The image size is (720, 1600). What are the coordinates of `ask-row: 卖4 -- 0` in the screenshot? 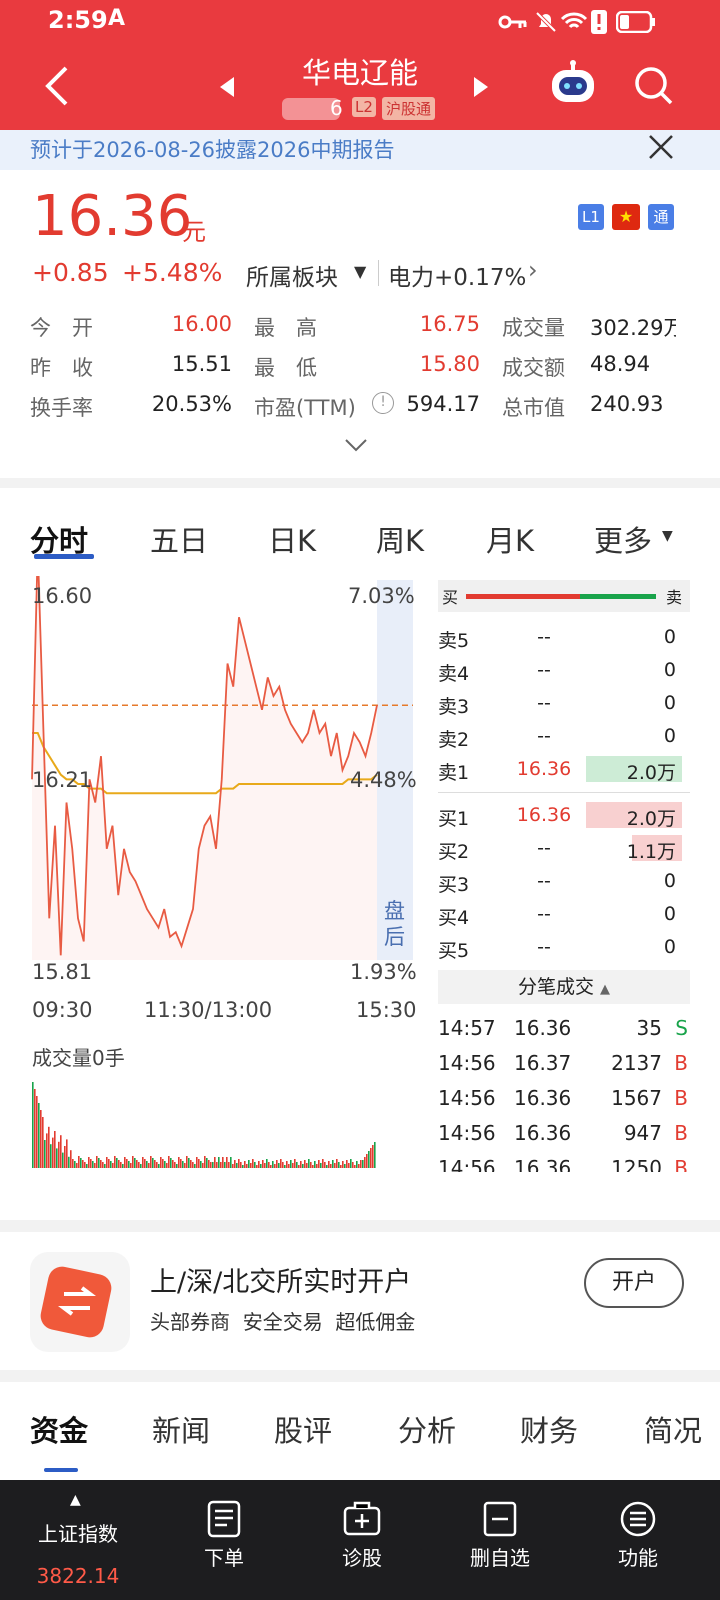 It's located at (564, 670).